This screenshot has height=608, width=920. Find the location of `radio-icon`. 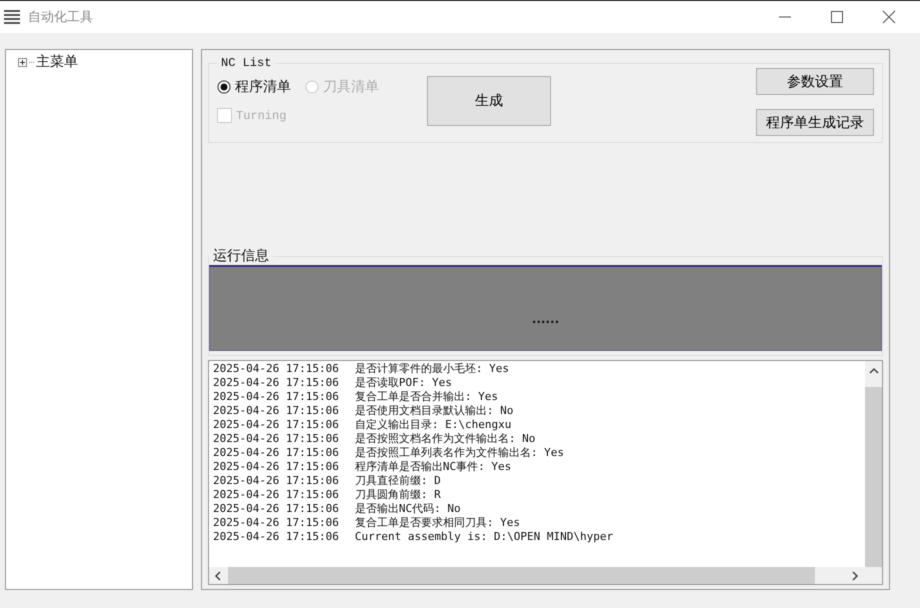

radio-icon is located at coordinates (224, 87).